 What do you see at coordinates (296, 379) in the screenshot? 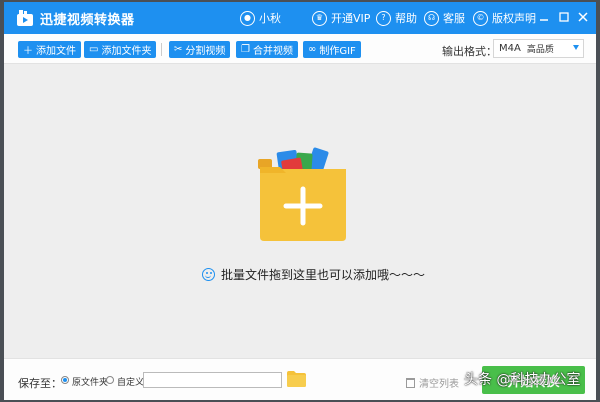
I see `browse-folder-icon` at bounding box center [296, 379].